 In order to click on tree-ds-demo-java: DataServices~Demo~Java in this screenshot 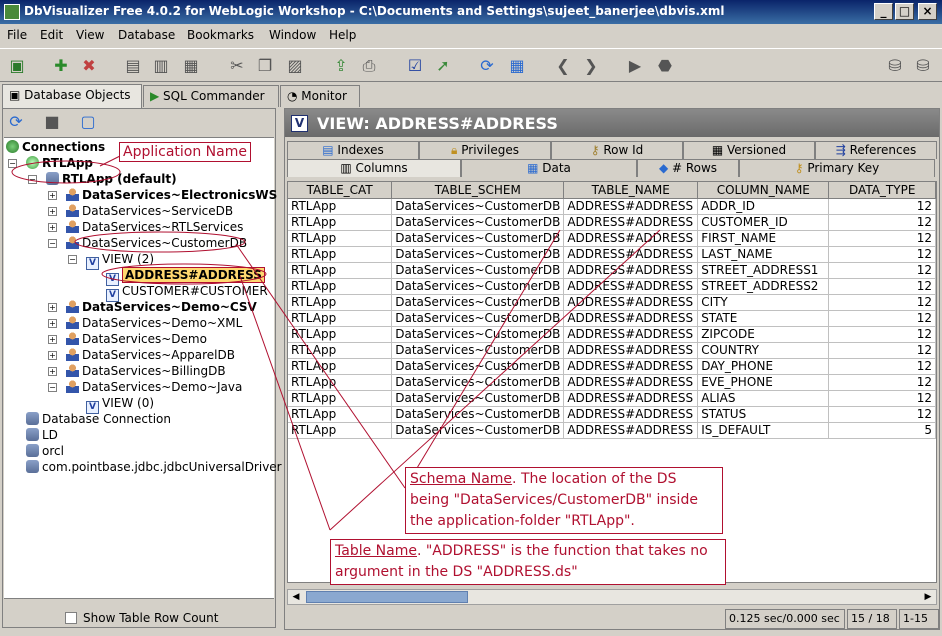, I will do `click(154, 387)`.